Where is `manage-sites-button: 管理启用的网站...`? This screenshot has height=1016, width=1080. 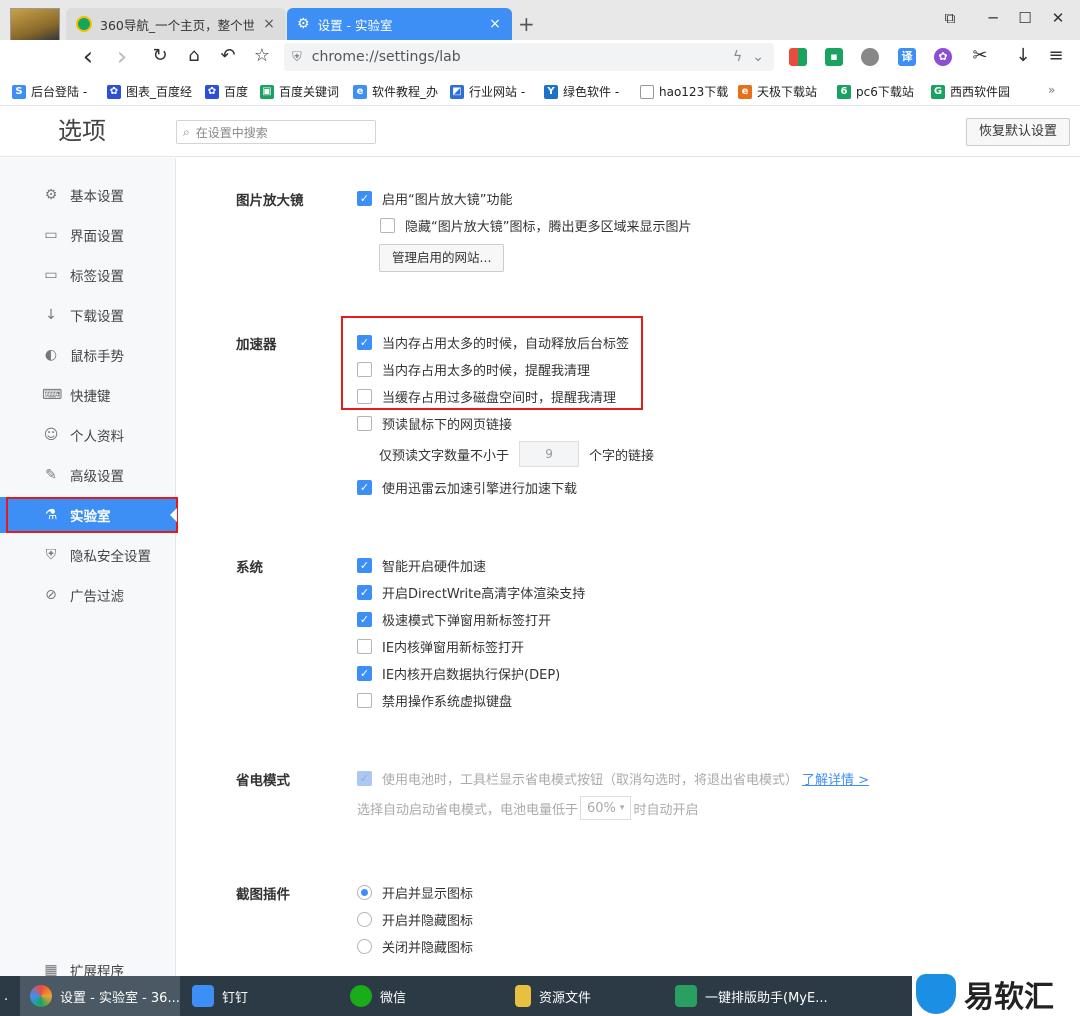
manage-sites-button: 管理启用的网站... is located at coordinates (442, 258).